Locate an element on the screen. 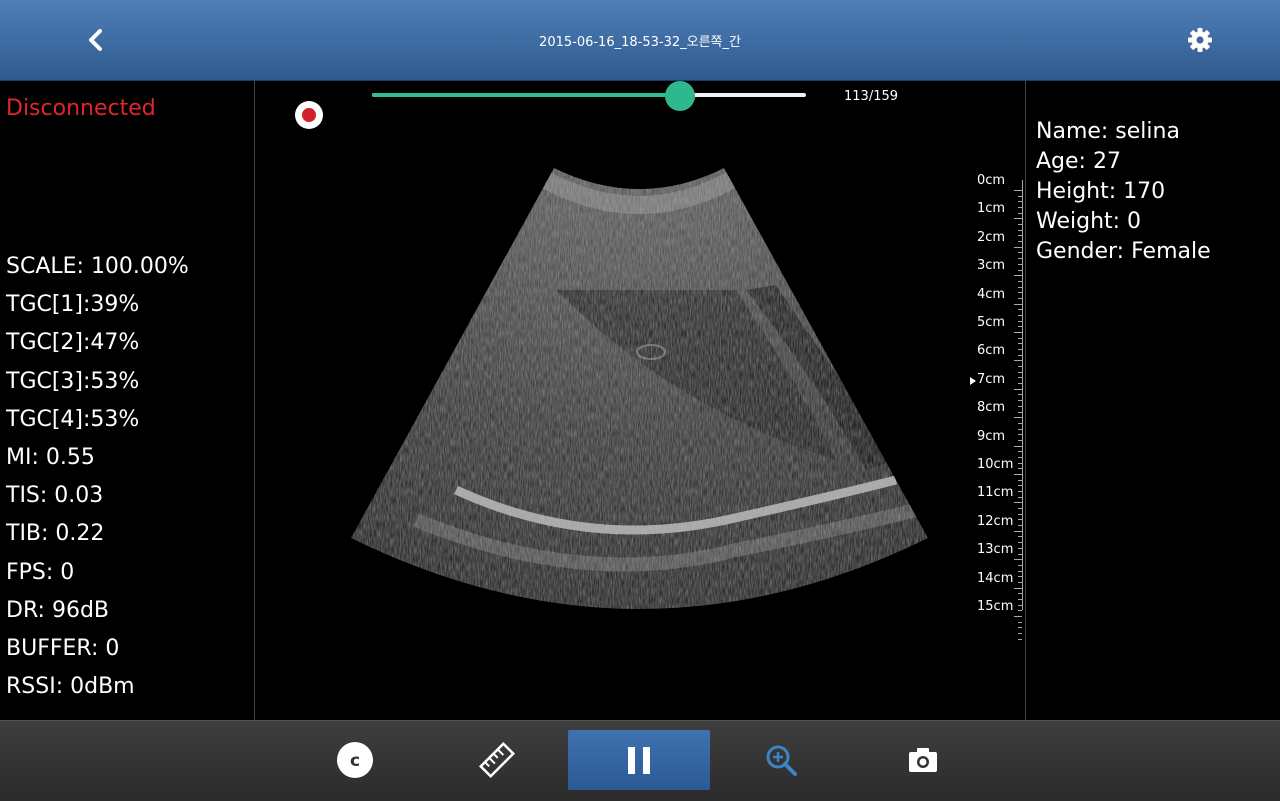 The width and height of the screenshot is (1280, 801). scale-value: SCALE: 100.00% is located at coordinates (97, 266).